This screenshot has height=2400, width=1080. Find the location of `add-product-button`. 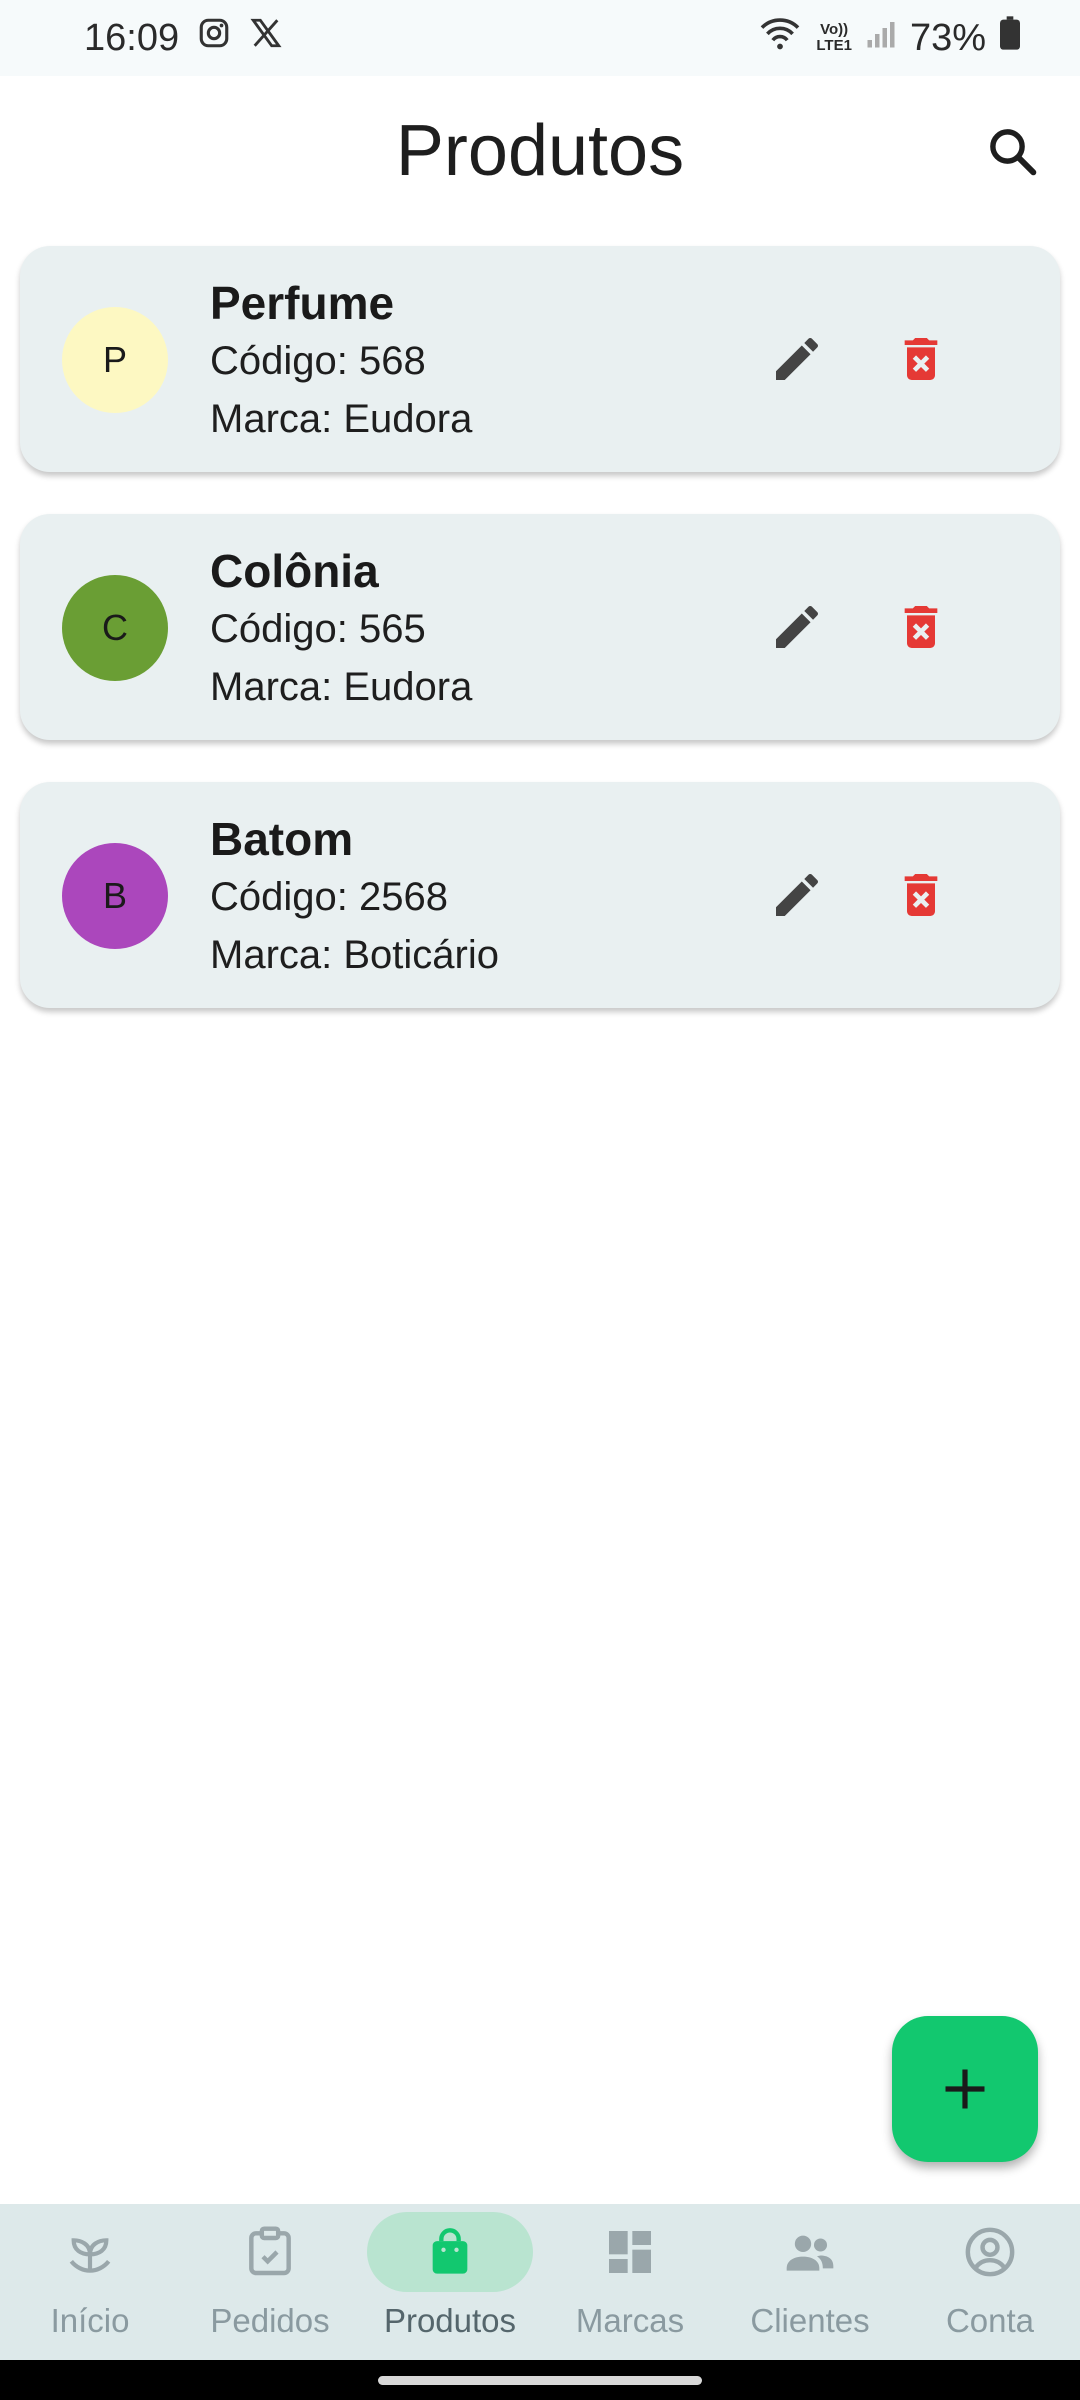

add-product-button is located at coordinates (965, 2089).